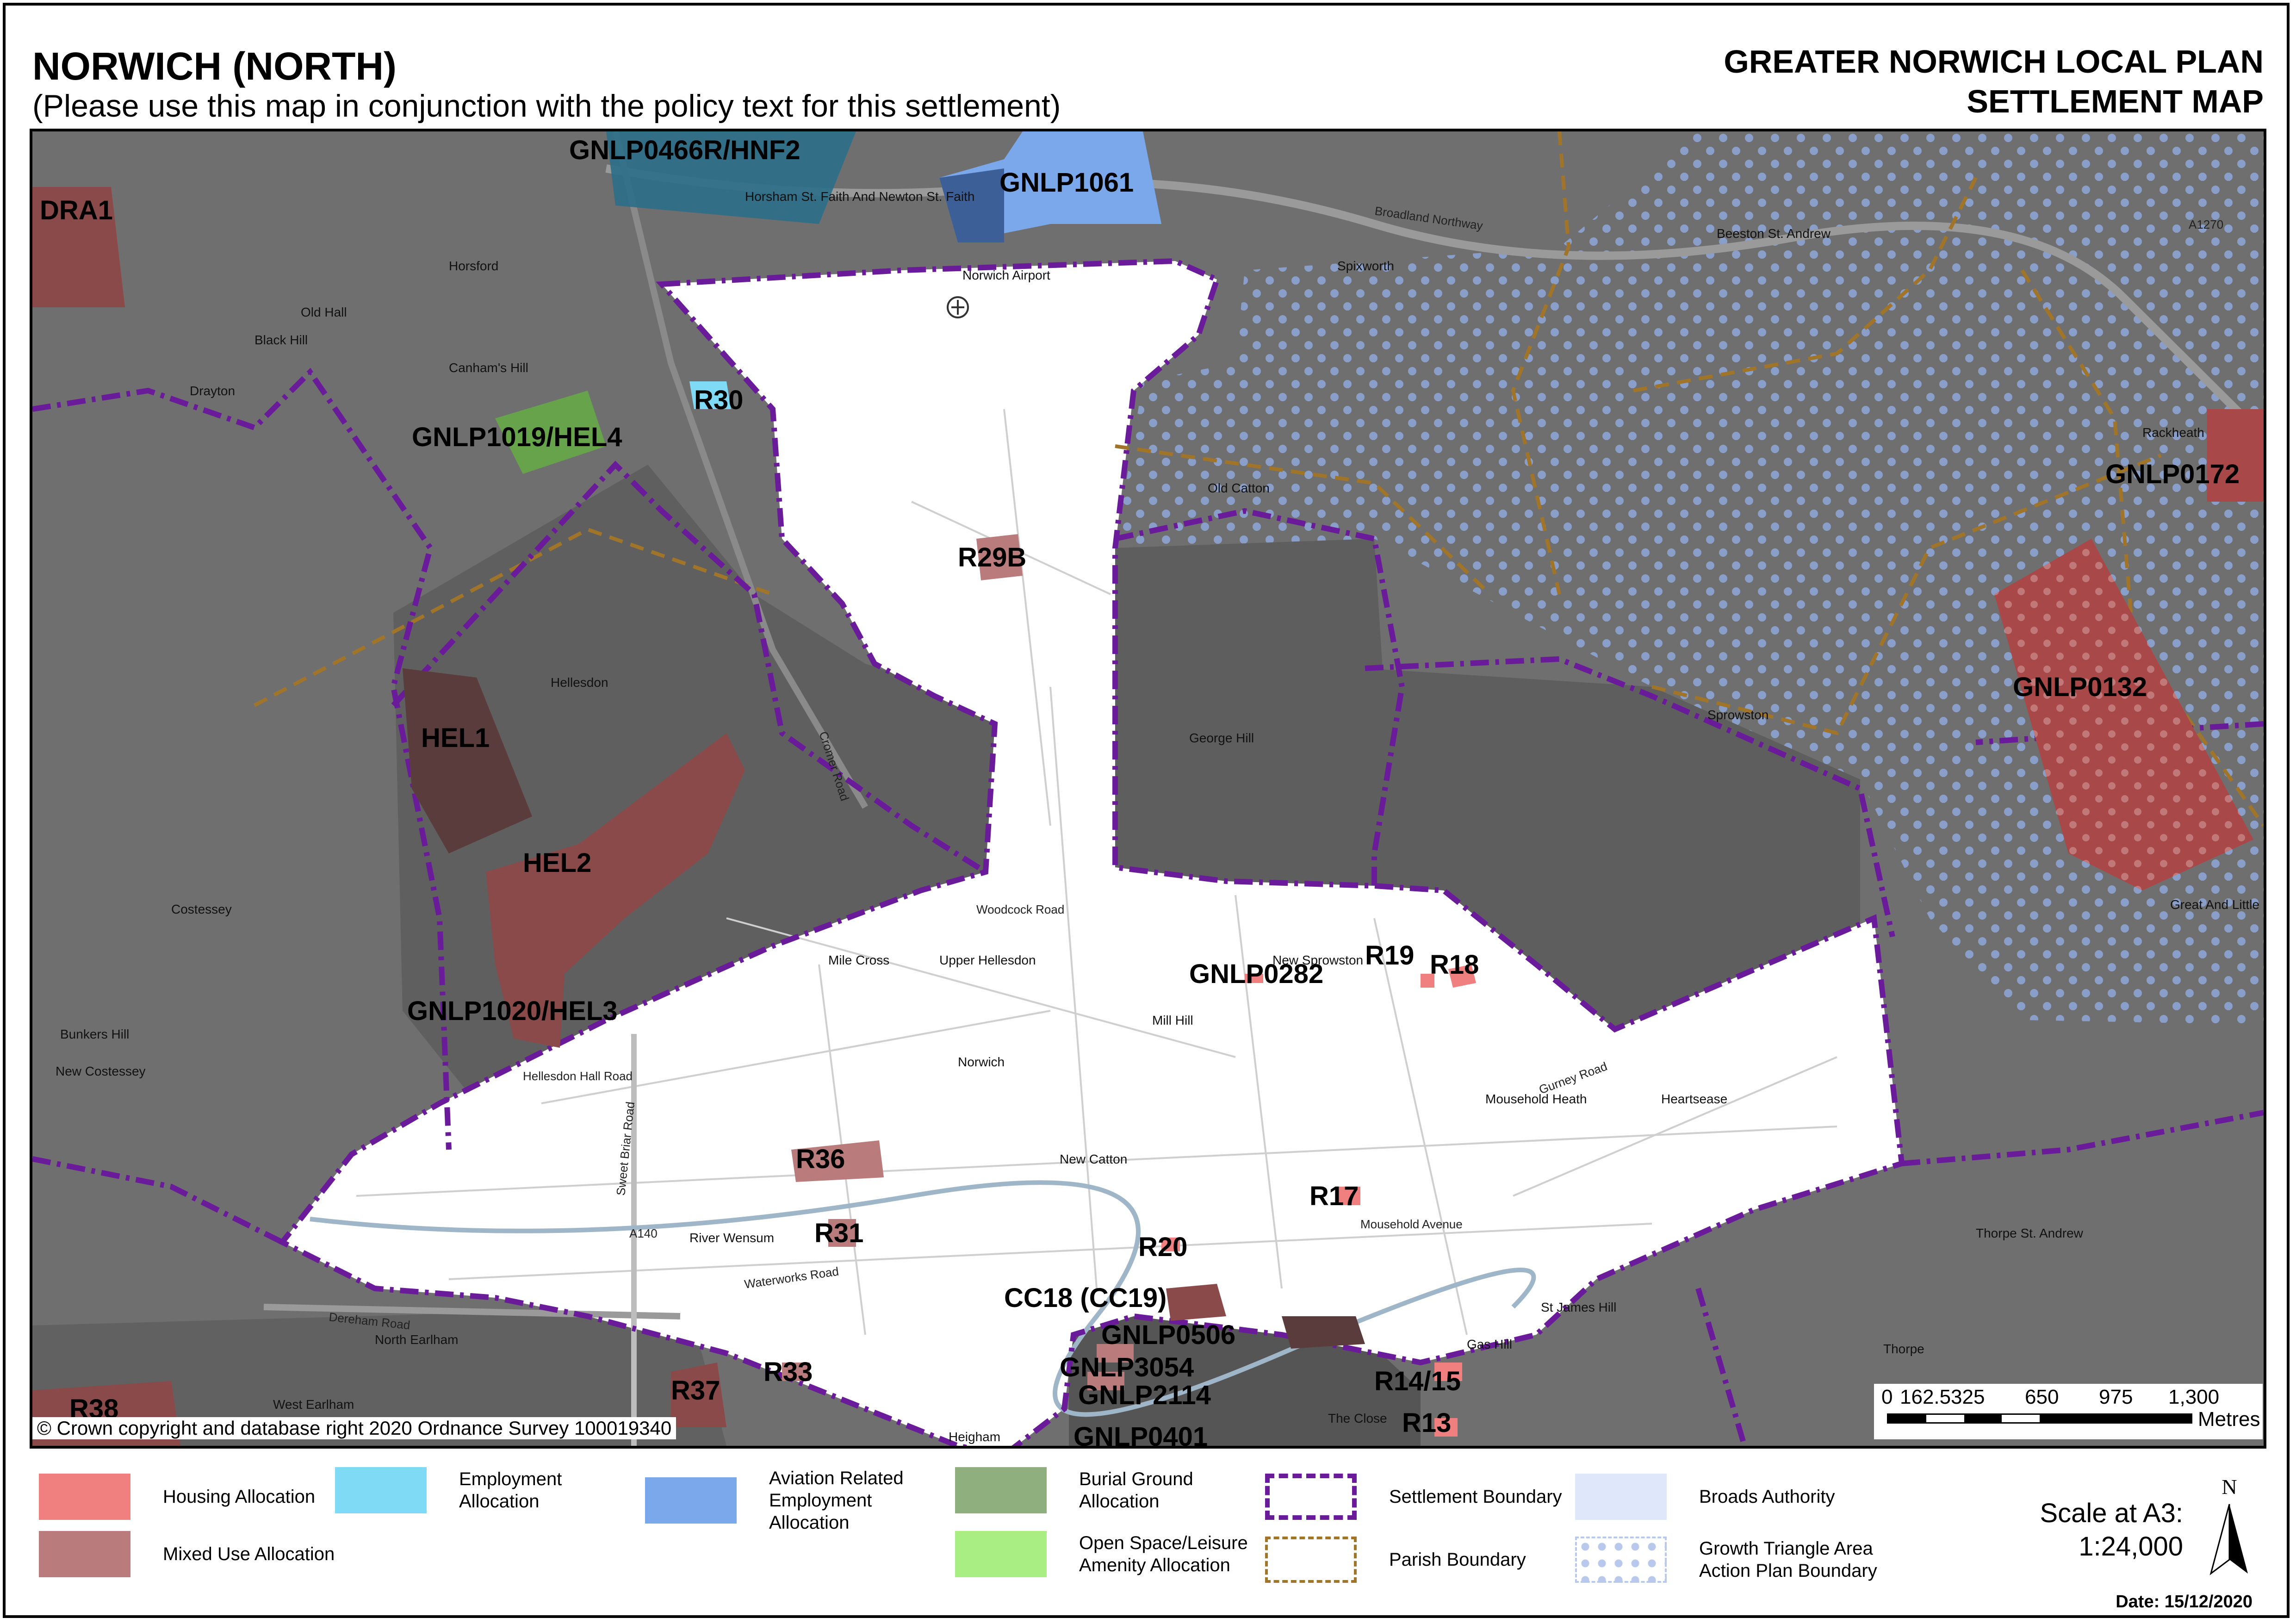  What do you see at coordinates (2172, 474) in the screenshot?
I see `label-gnlp0172: GNLP0172` at bounding box center [2172, 474].